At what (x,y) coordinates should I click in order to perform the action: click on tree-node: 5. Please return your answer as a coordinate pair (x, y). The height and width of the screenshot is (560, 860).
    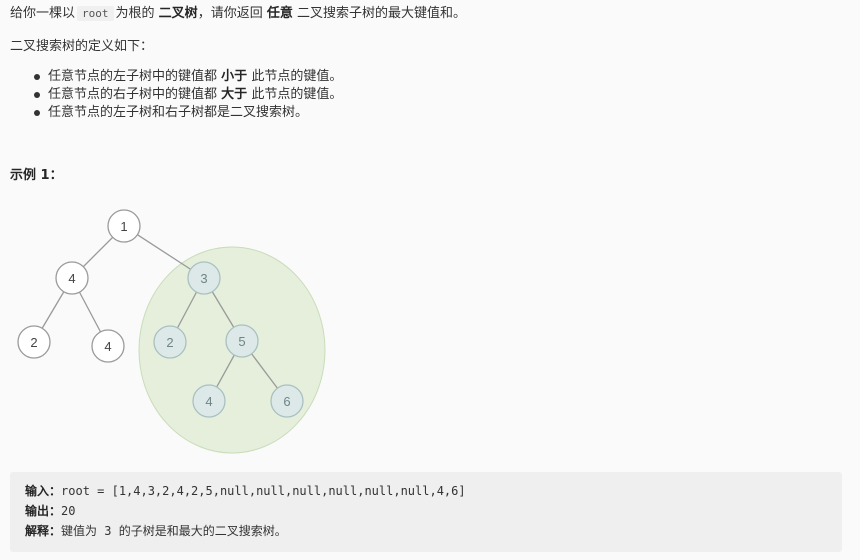
    Looking at the image, I should click on (242, 341).